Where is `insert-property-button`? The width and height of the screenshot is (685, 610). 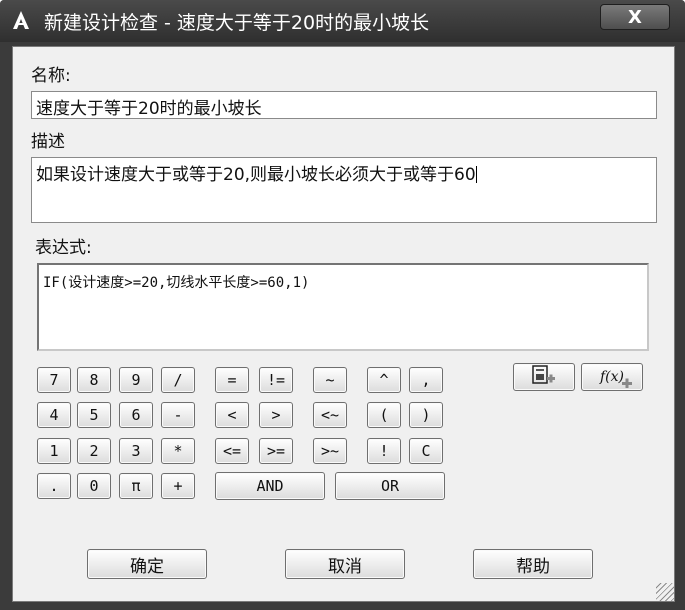
insert-property-button is located at coordinates (544, 377).